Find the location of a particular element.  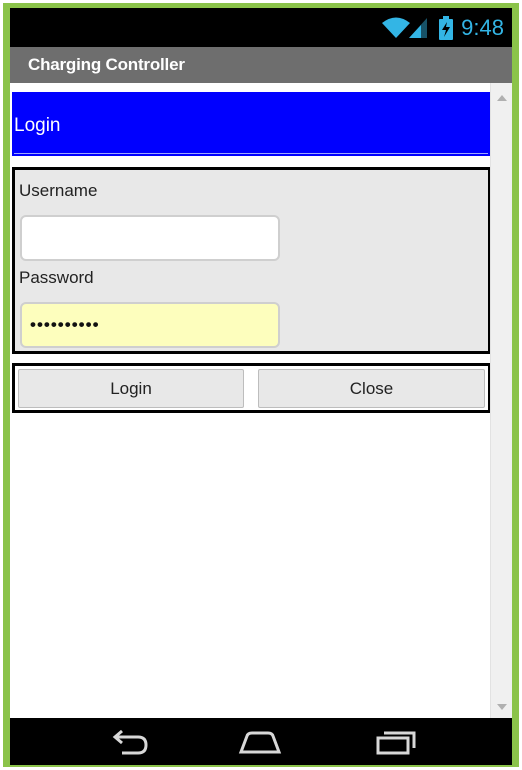

back-icon is located at coordinates (130, 742).